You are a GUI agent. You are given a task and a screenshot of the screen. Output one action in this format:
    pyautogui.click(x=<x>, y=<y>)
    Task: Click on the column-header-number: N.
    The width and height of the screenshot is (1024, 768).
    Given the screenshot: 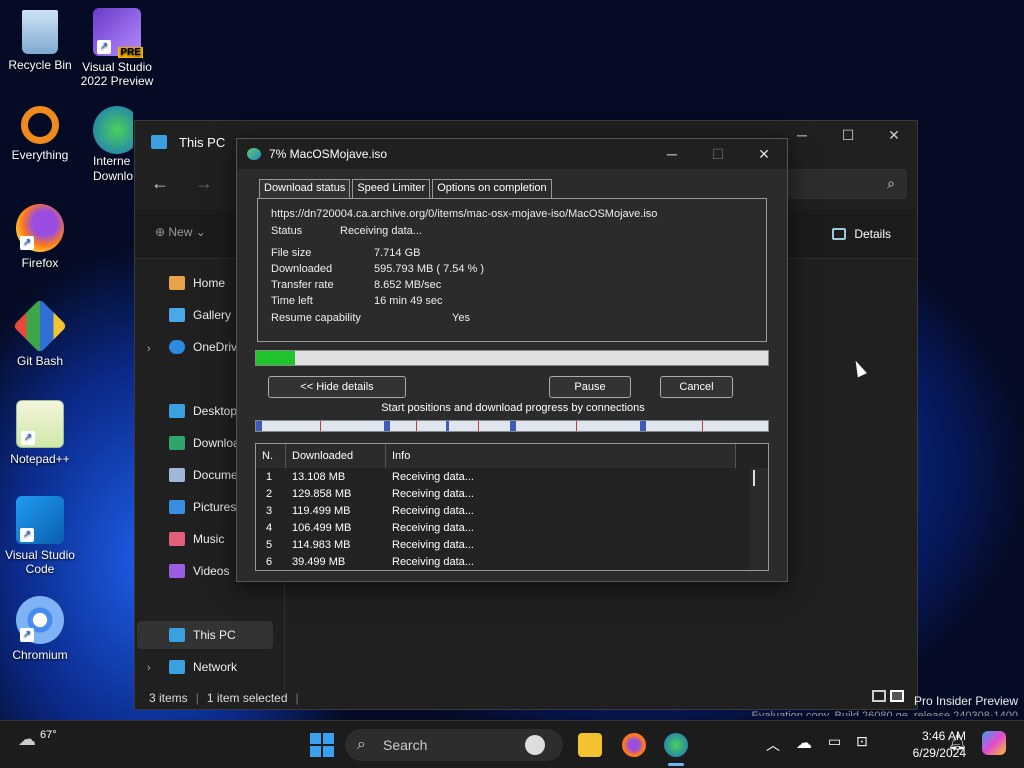 What is the action you would take?
    pyautogui.click(x=271, y=456)
    